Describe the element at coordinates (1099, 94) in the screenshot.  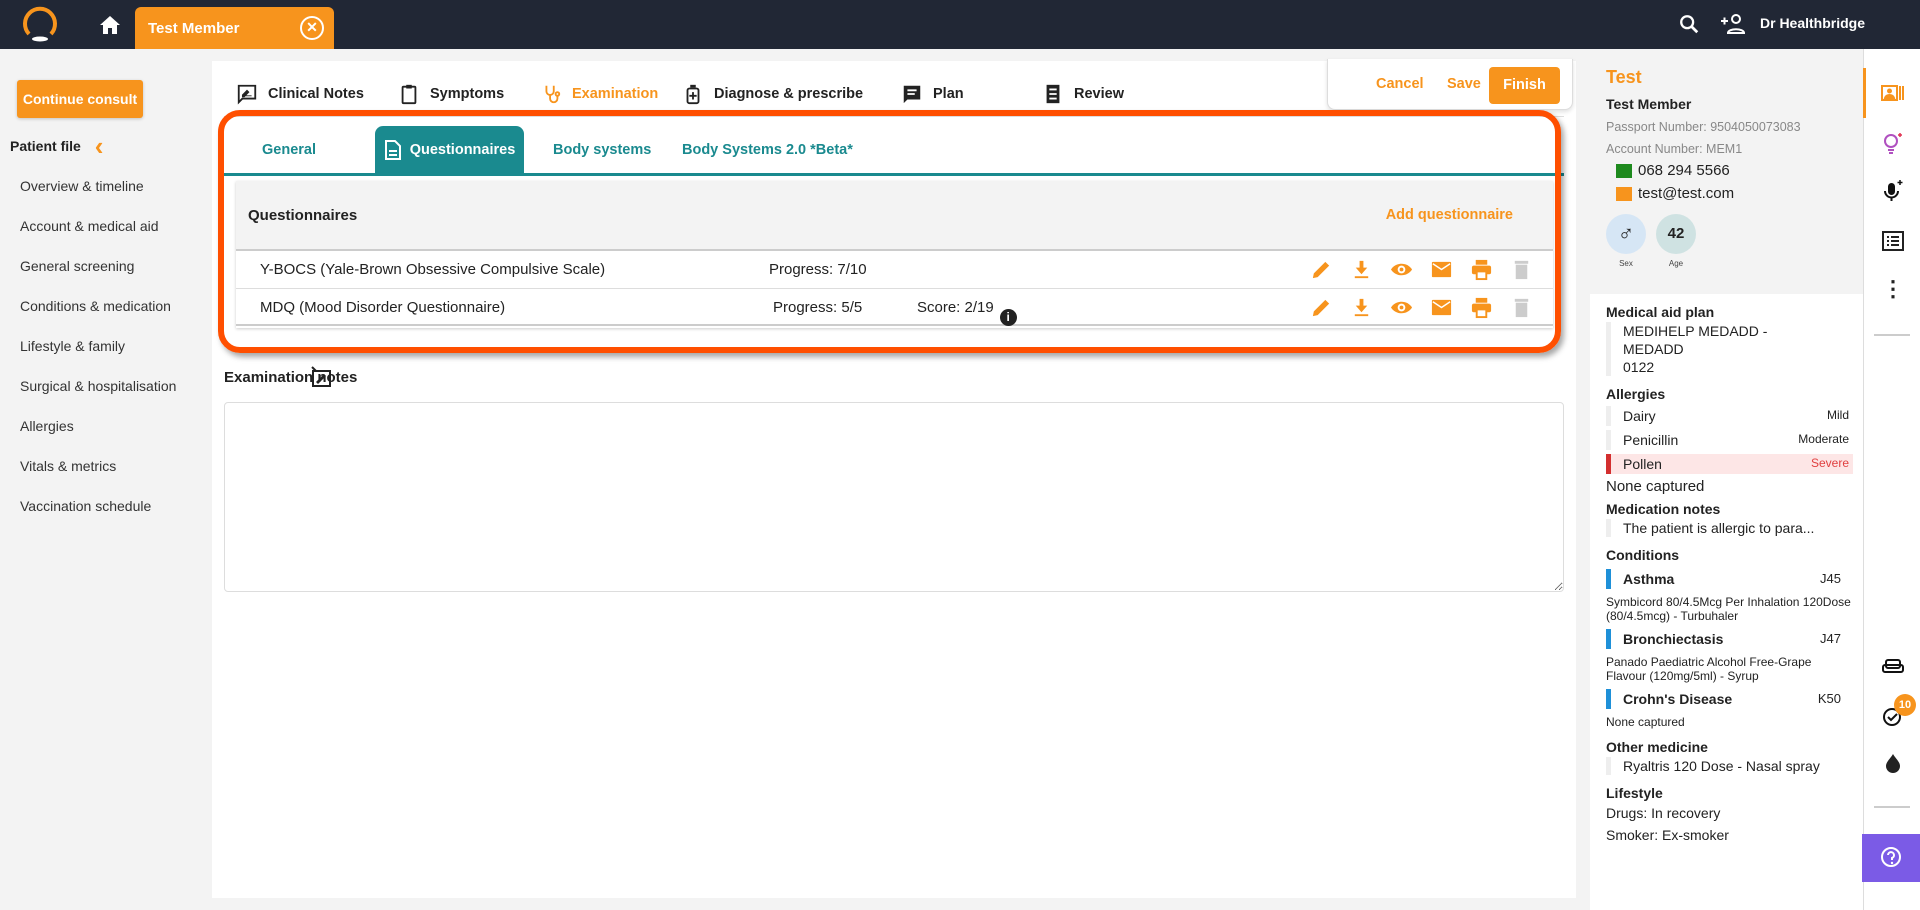
I see `step-label: Review` at that location.